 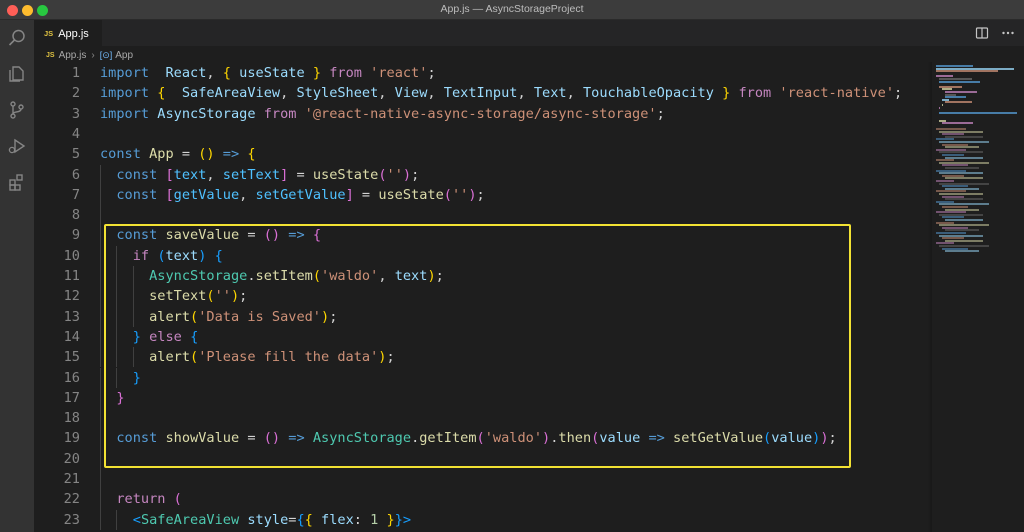 What do you see at coordinates (460, 194) in the screenshot?
I see `code-token: ''` at bounding box center [460, 194].